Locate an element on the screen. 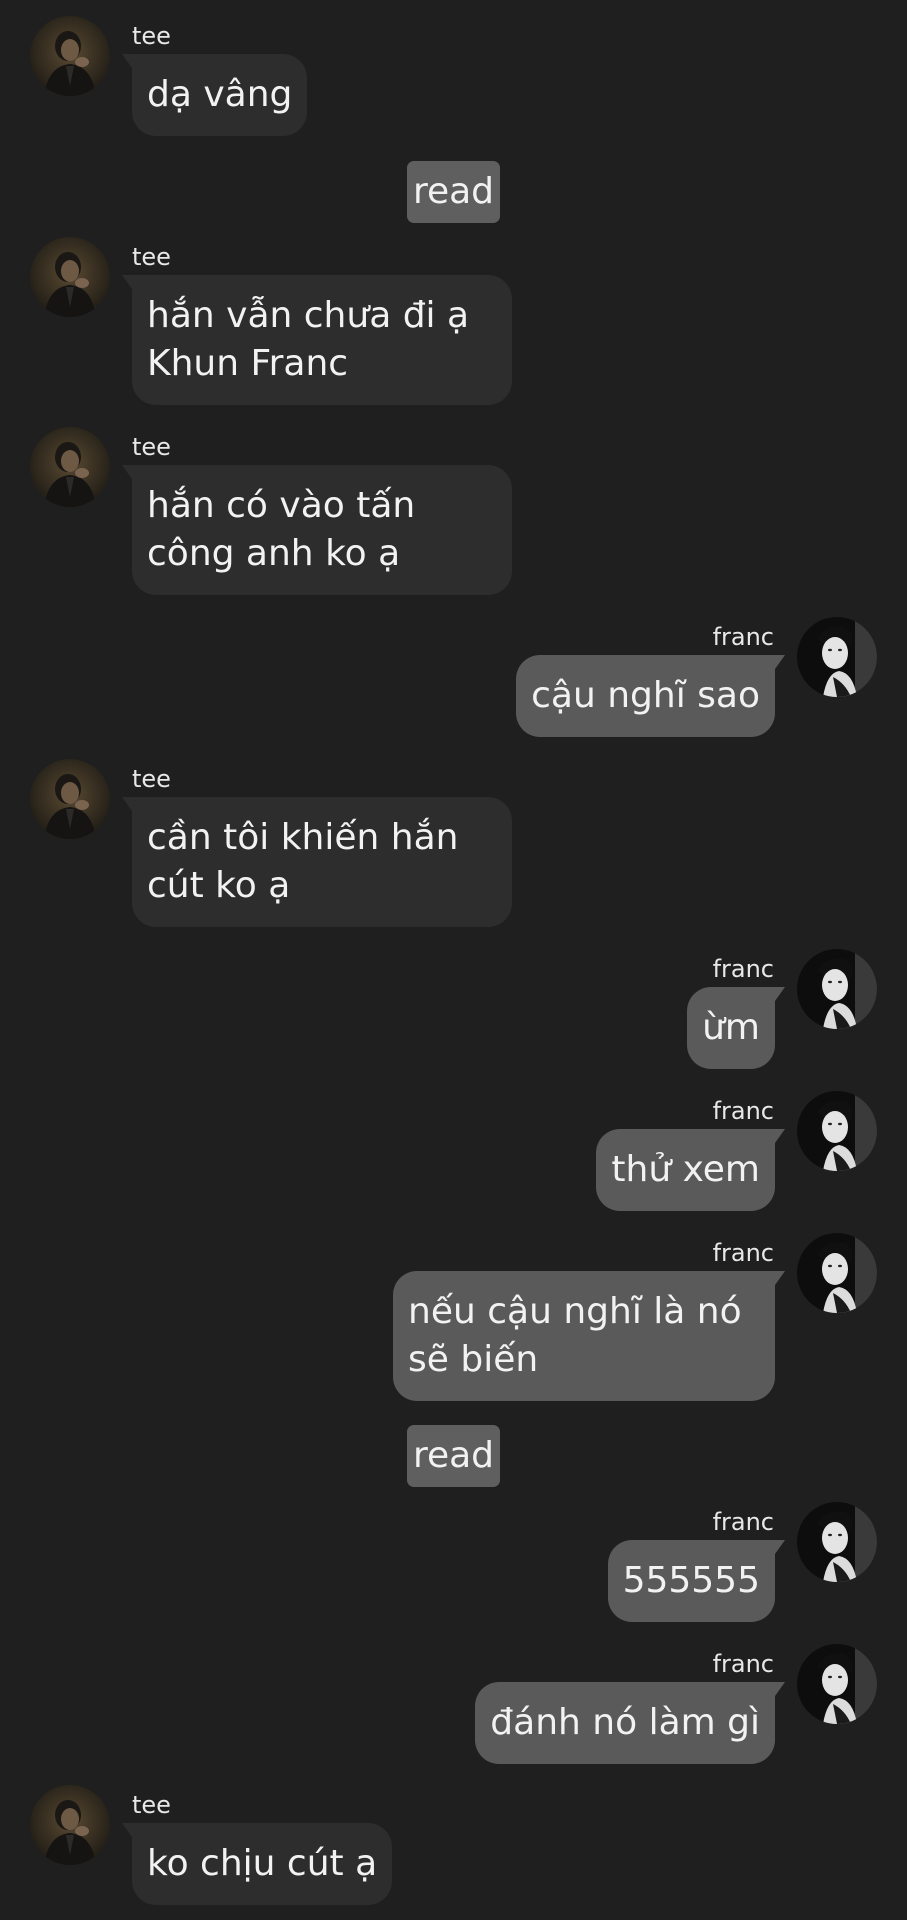  message-bubble: cậu nghĩ sao is located at coordinates (650, 696).